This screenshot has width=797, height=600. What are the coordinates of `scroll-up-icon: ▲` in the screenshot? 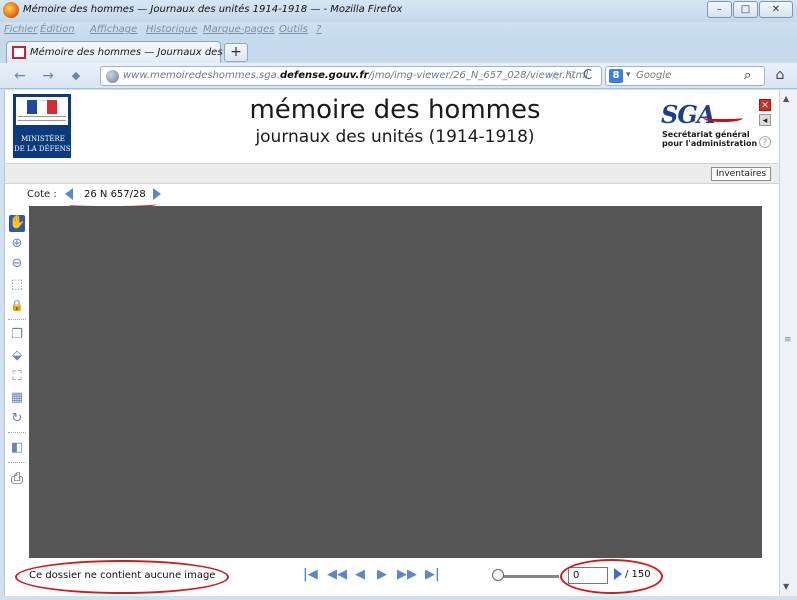 It's located at (786, 98).